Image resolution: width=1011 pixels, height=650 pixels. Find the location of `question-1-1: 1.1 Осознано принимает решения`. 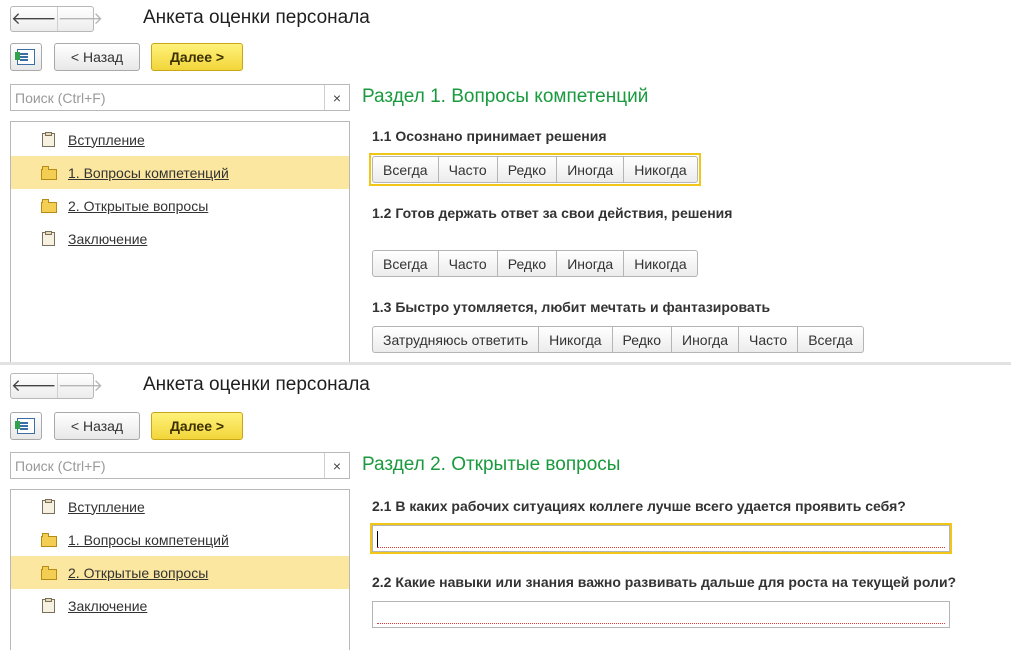

question-1-1: 1.1 Осознано принимает решения is located at coordinates (489, 136).